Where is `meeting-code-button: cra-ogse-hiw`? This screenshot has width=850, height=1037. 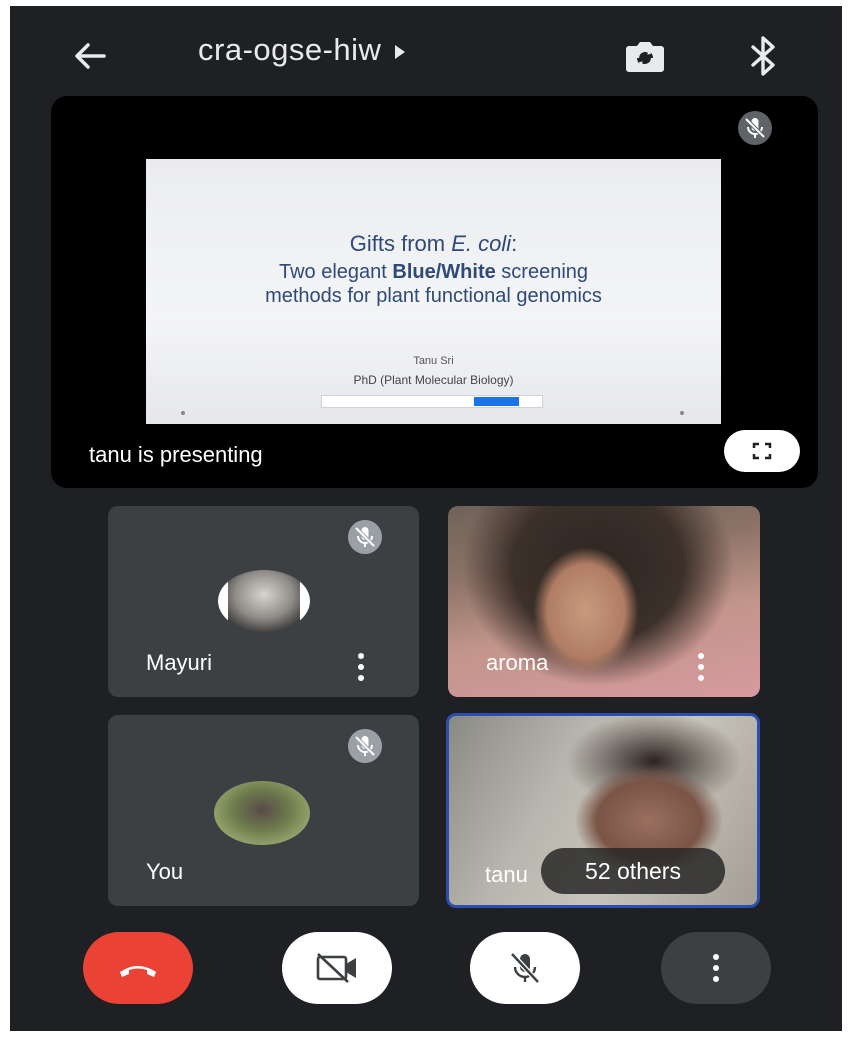 meeting-code-button: cra-ogse-hiw is located at coordinates (302, 50).